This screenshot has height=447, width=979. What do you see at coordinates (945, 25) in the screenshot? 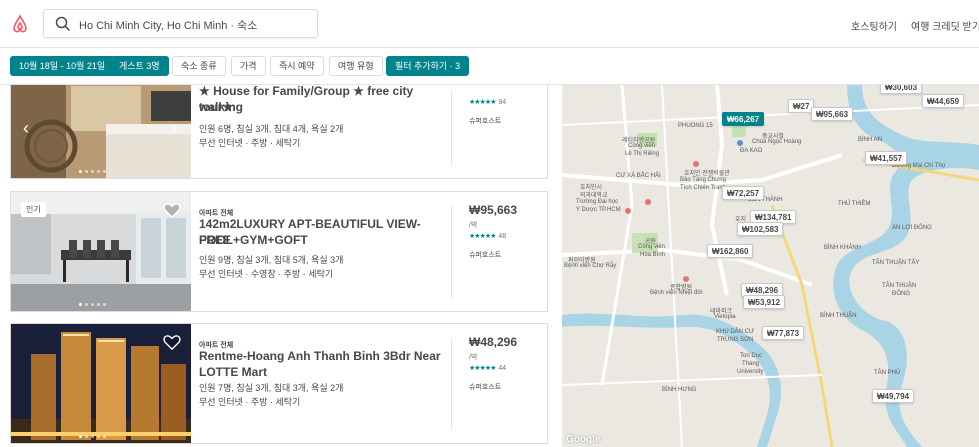
I see `travel-credit-link: 여행 크레딧 받기` at bounding box center [945, 25].